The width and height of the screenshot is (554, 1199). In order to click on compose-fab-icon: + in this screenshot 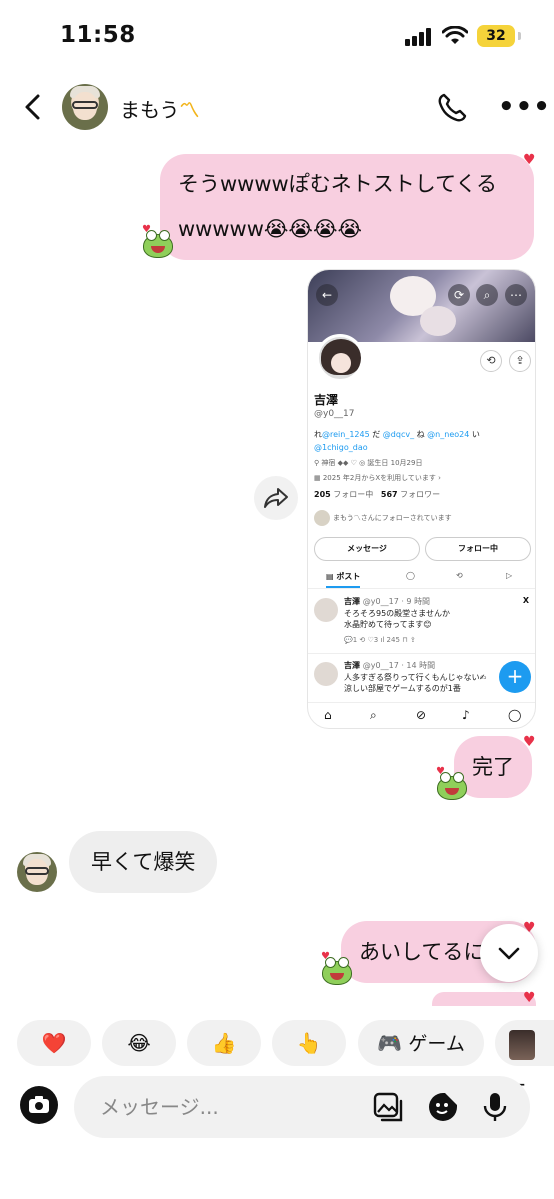, I will do `click(515, 677)`.